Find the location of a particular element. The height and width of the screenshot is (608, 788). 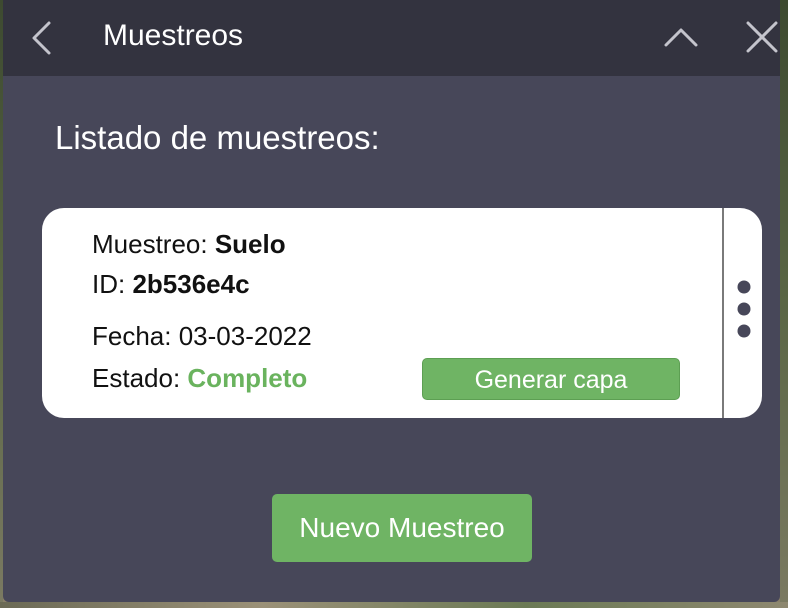

card-divider is located at coordinates (723, 313).